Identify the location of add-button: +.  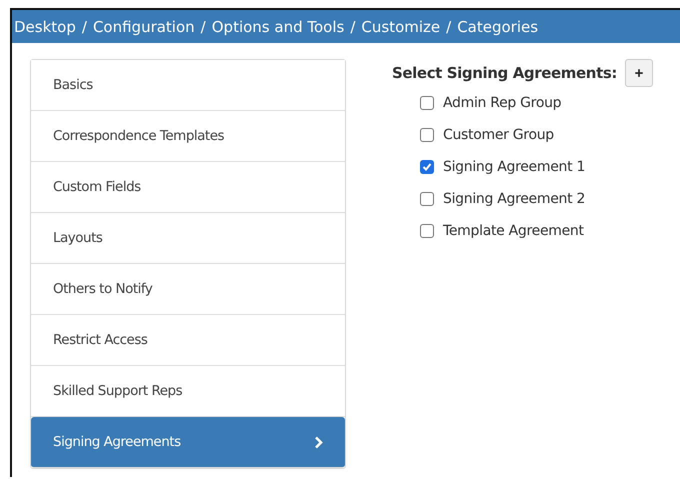
(639, 73).